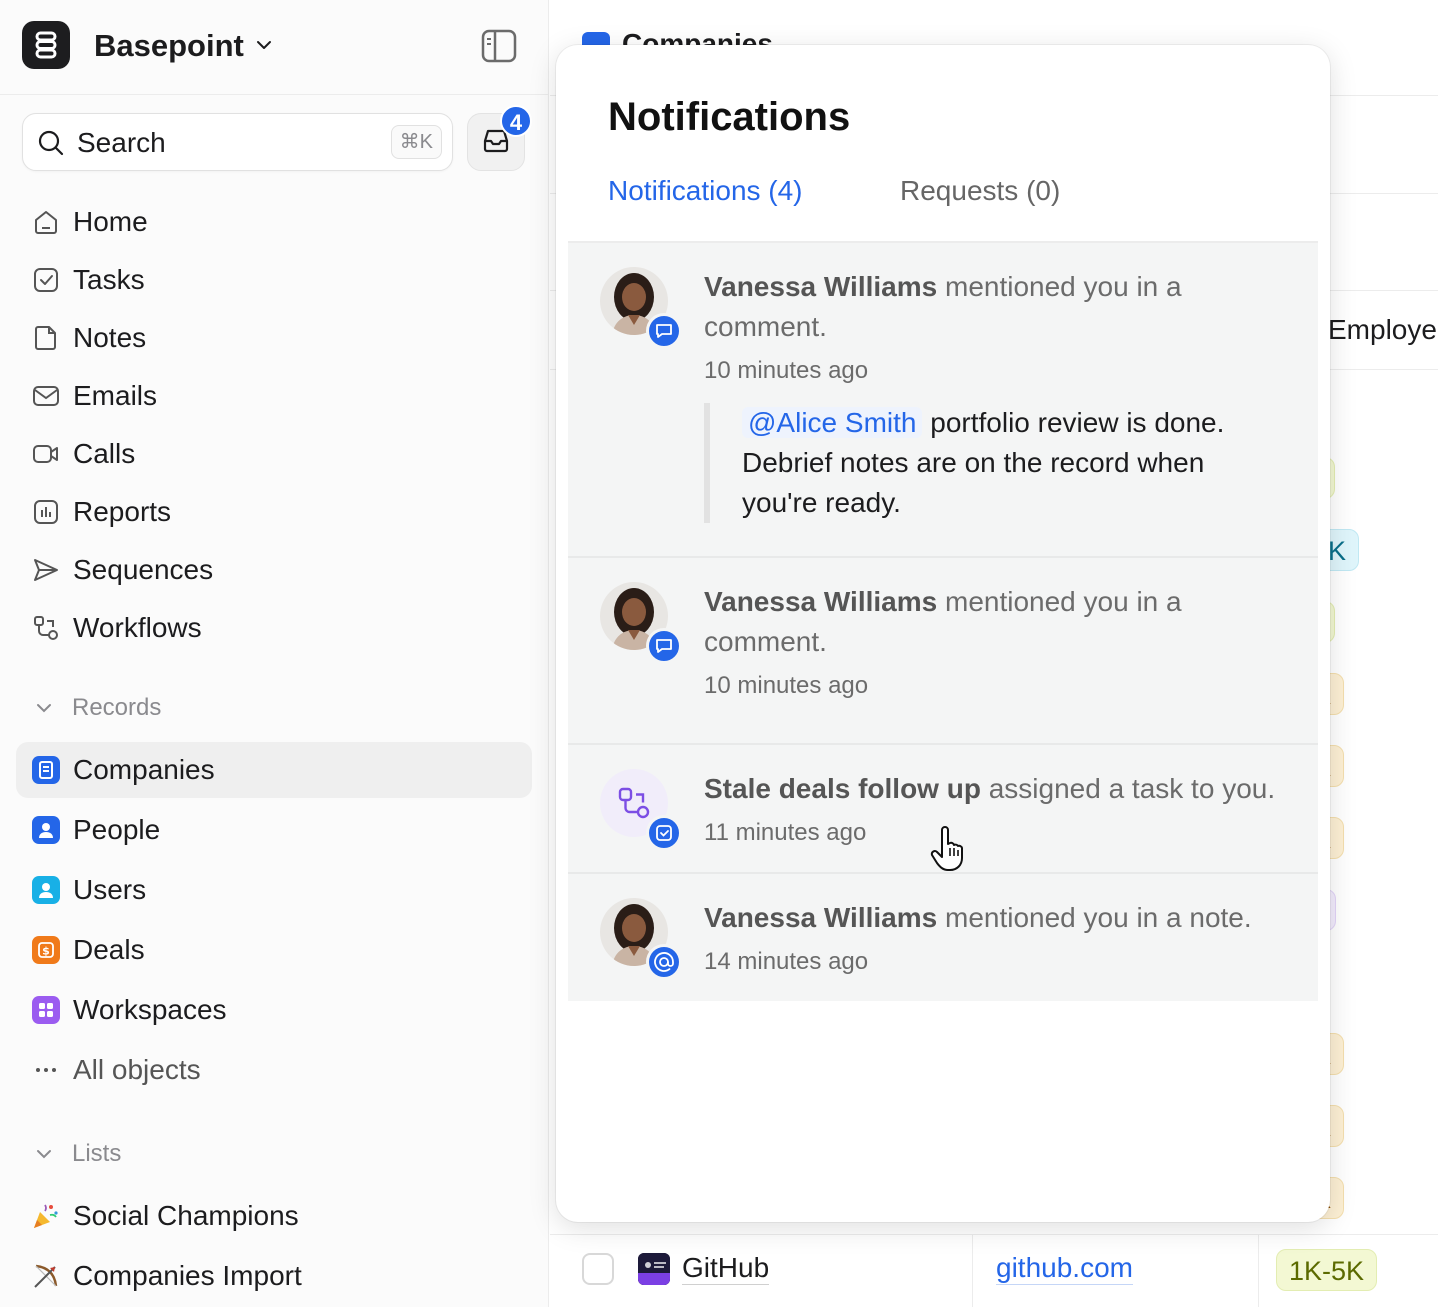 This screenshot has height=1307, width=1438. I want to click on notification-timestamp: 14 minutes ago, so click(786, 961).